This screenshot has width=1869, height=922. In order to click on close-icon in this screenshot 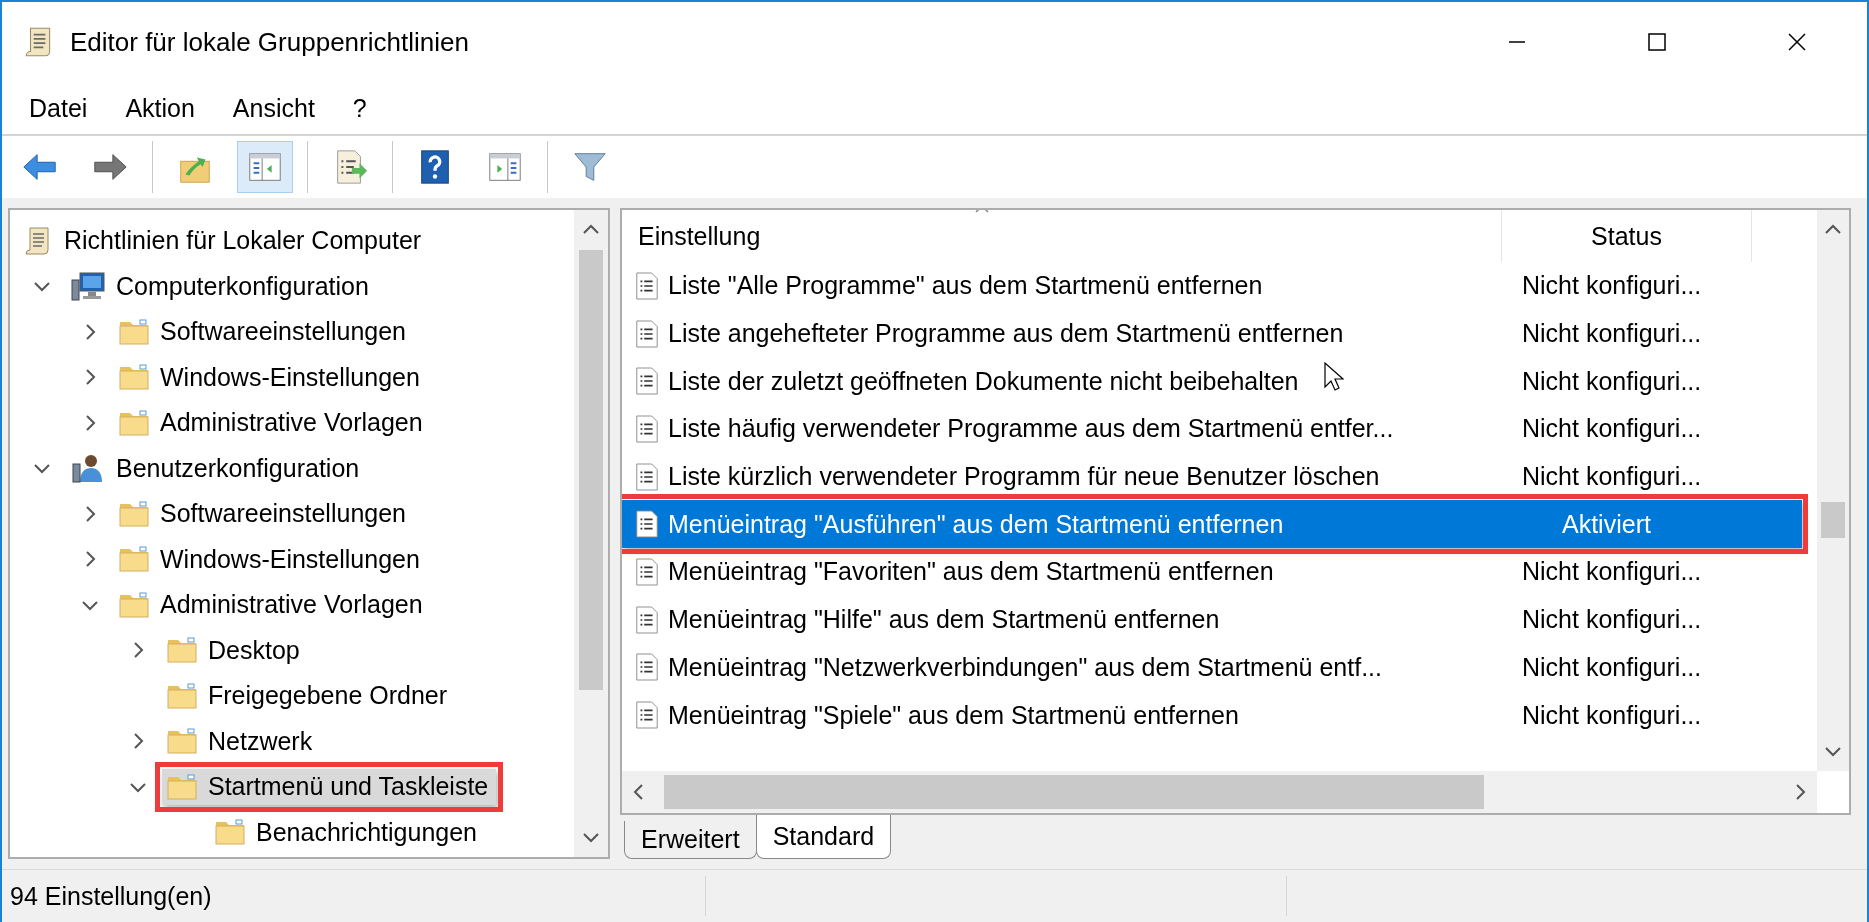, I will do `click(1797, 42)`.